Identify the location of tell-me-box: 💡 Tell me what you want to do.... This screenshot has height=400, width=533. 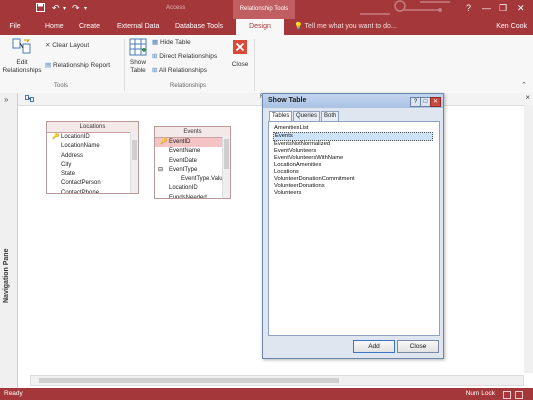
(345, 27).